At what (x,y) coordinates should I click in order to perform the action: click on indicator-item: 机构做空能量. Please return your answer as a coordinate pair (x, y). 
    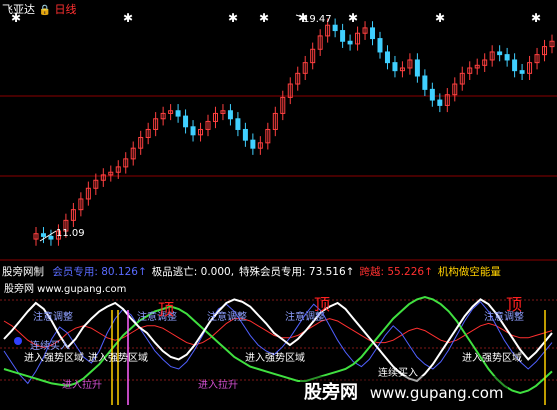
    Looking at the image, I should click on (469, 272).